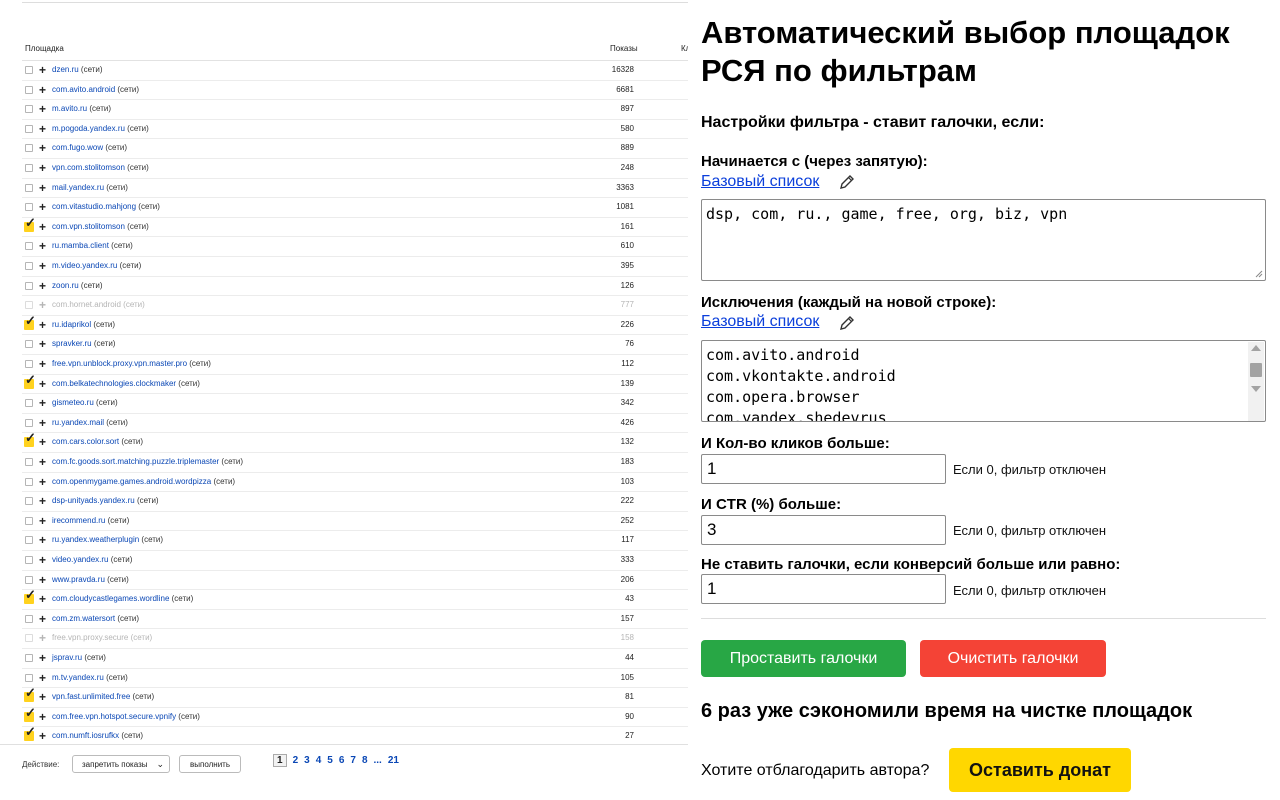 The height and width of the screenshot is (800, 1280). I want to click on execute-button: выполнить, so click(210, 764).